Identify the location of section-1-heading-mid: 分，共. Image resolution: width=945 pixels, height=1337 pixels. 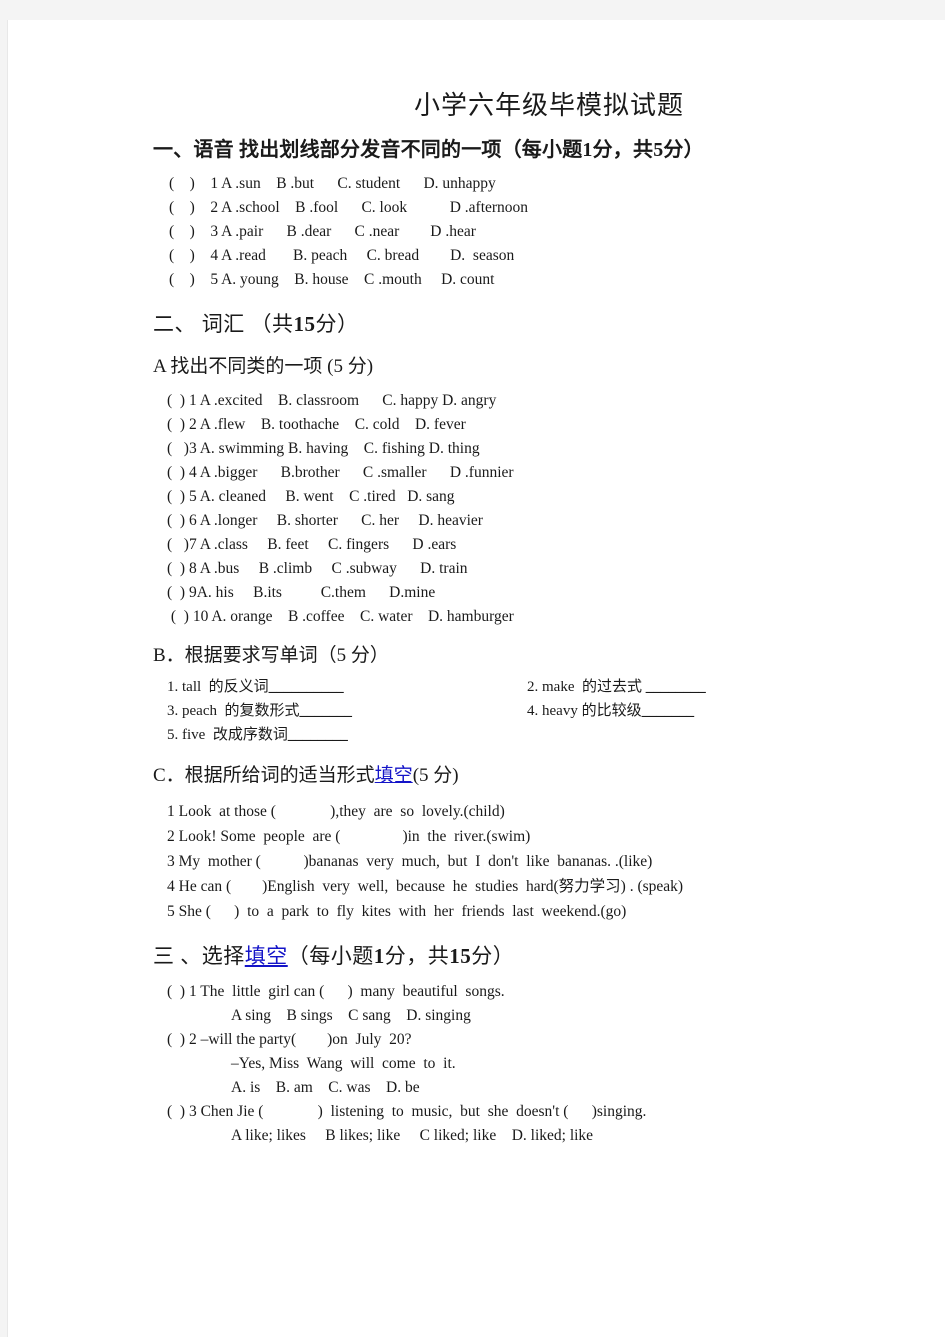
(623, 149).